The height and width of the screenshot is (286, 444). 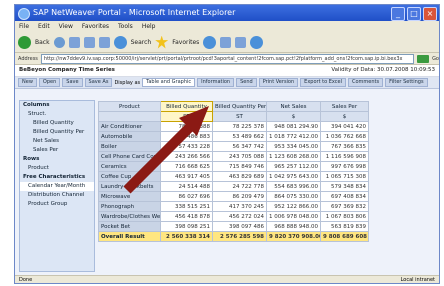 What do you see at coordinates (430, 14) in the screenshot?
I see `close-button: ×` at bounding box center [430, 14].